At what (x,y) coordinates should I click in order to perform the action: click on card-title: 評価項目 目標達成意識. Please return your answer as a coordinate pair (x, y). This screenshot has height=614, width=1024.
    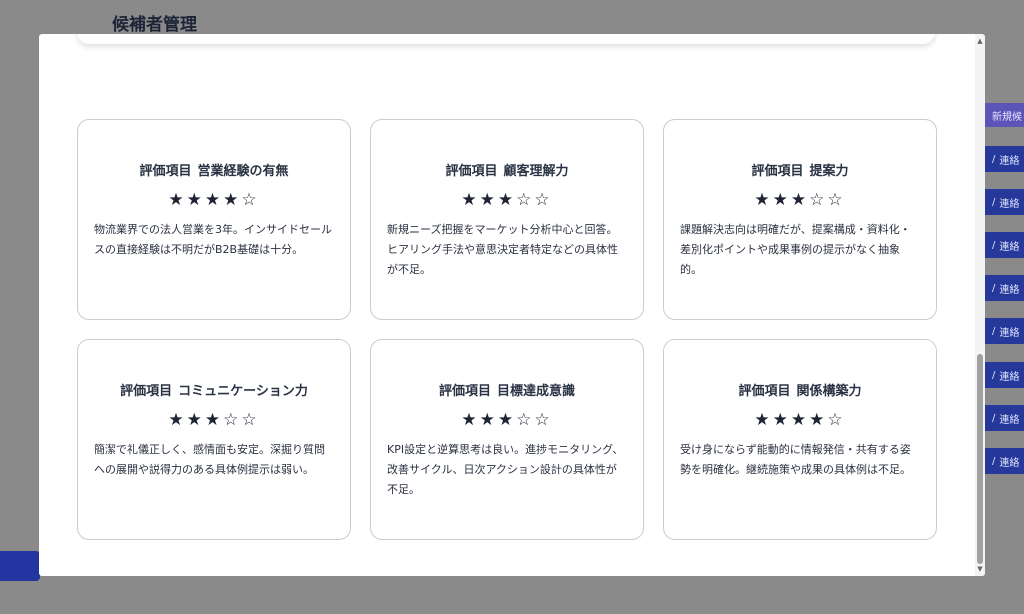
    Looking at the image, I should click on (507, 389).